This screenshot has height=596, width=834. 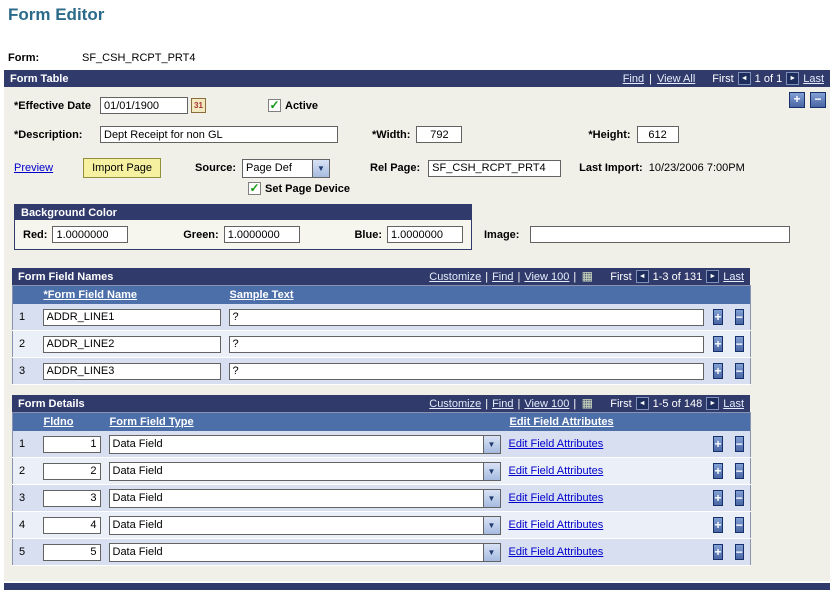 I want to click on record-position: 1-3 of 131, so click(x=677, y=276).